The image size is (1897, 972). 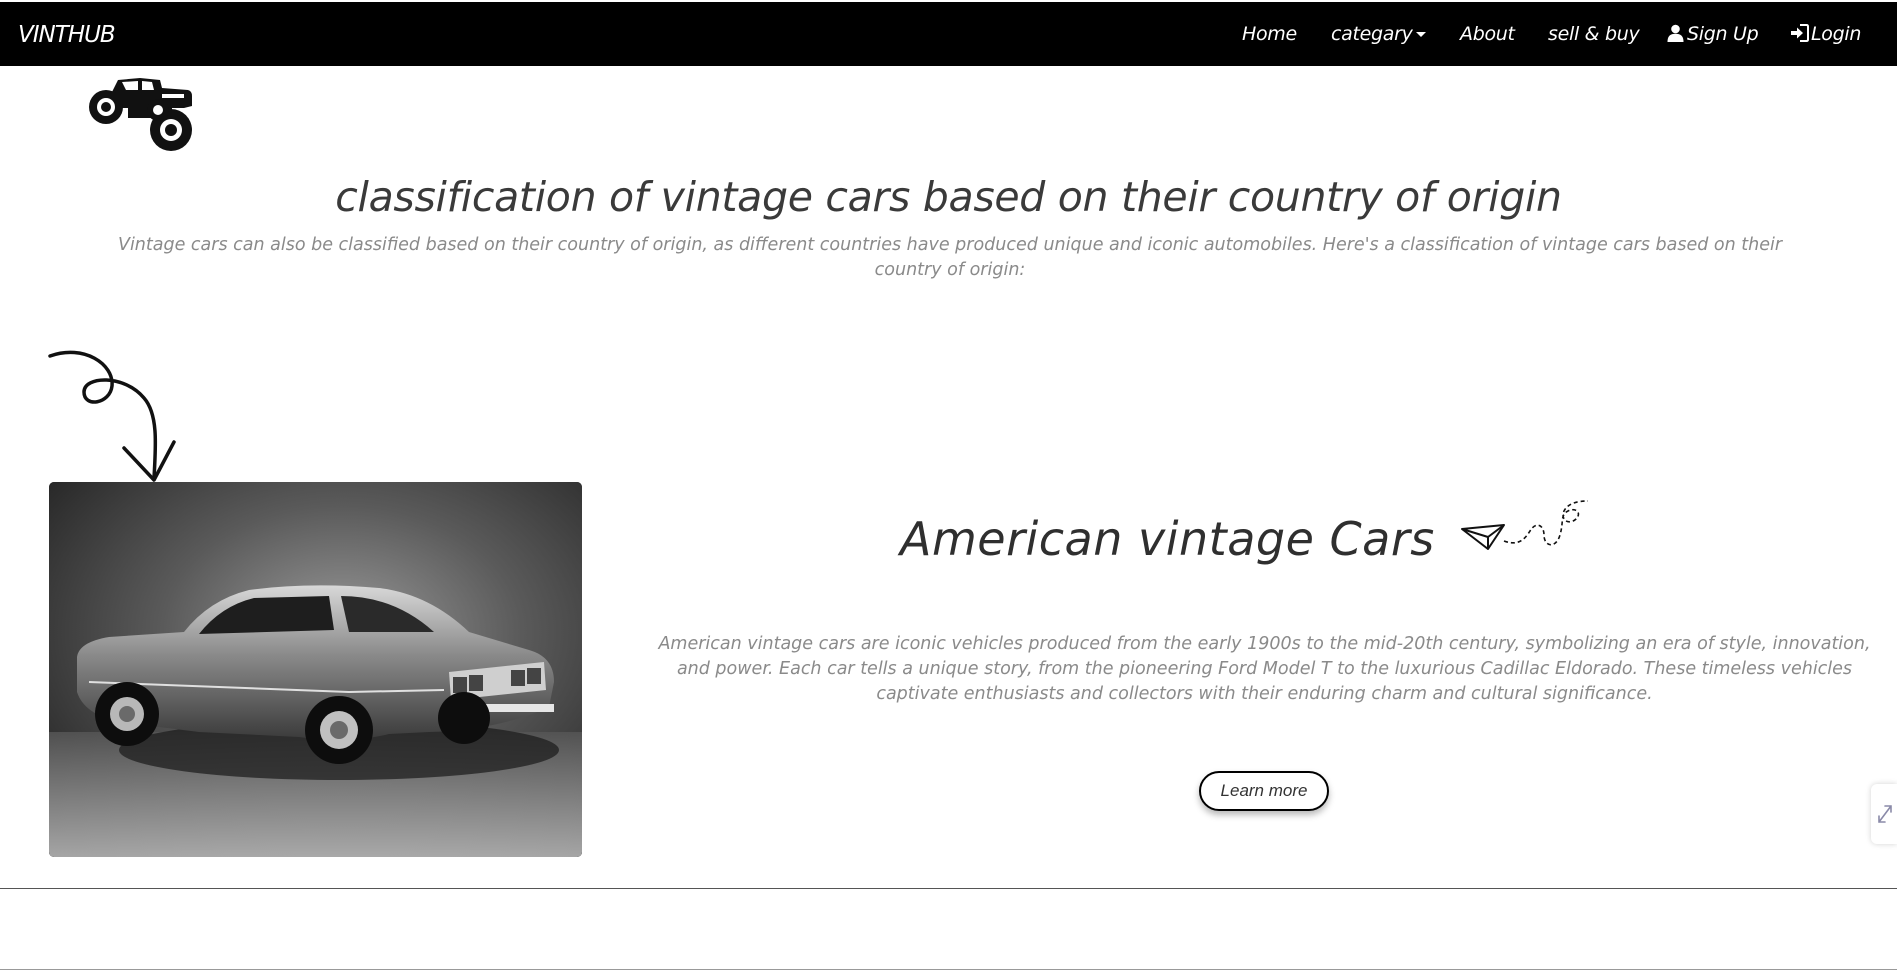 I want to click on nav-sign-up: Sign Up, so click(x=1713, y=34).